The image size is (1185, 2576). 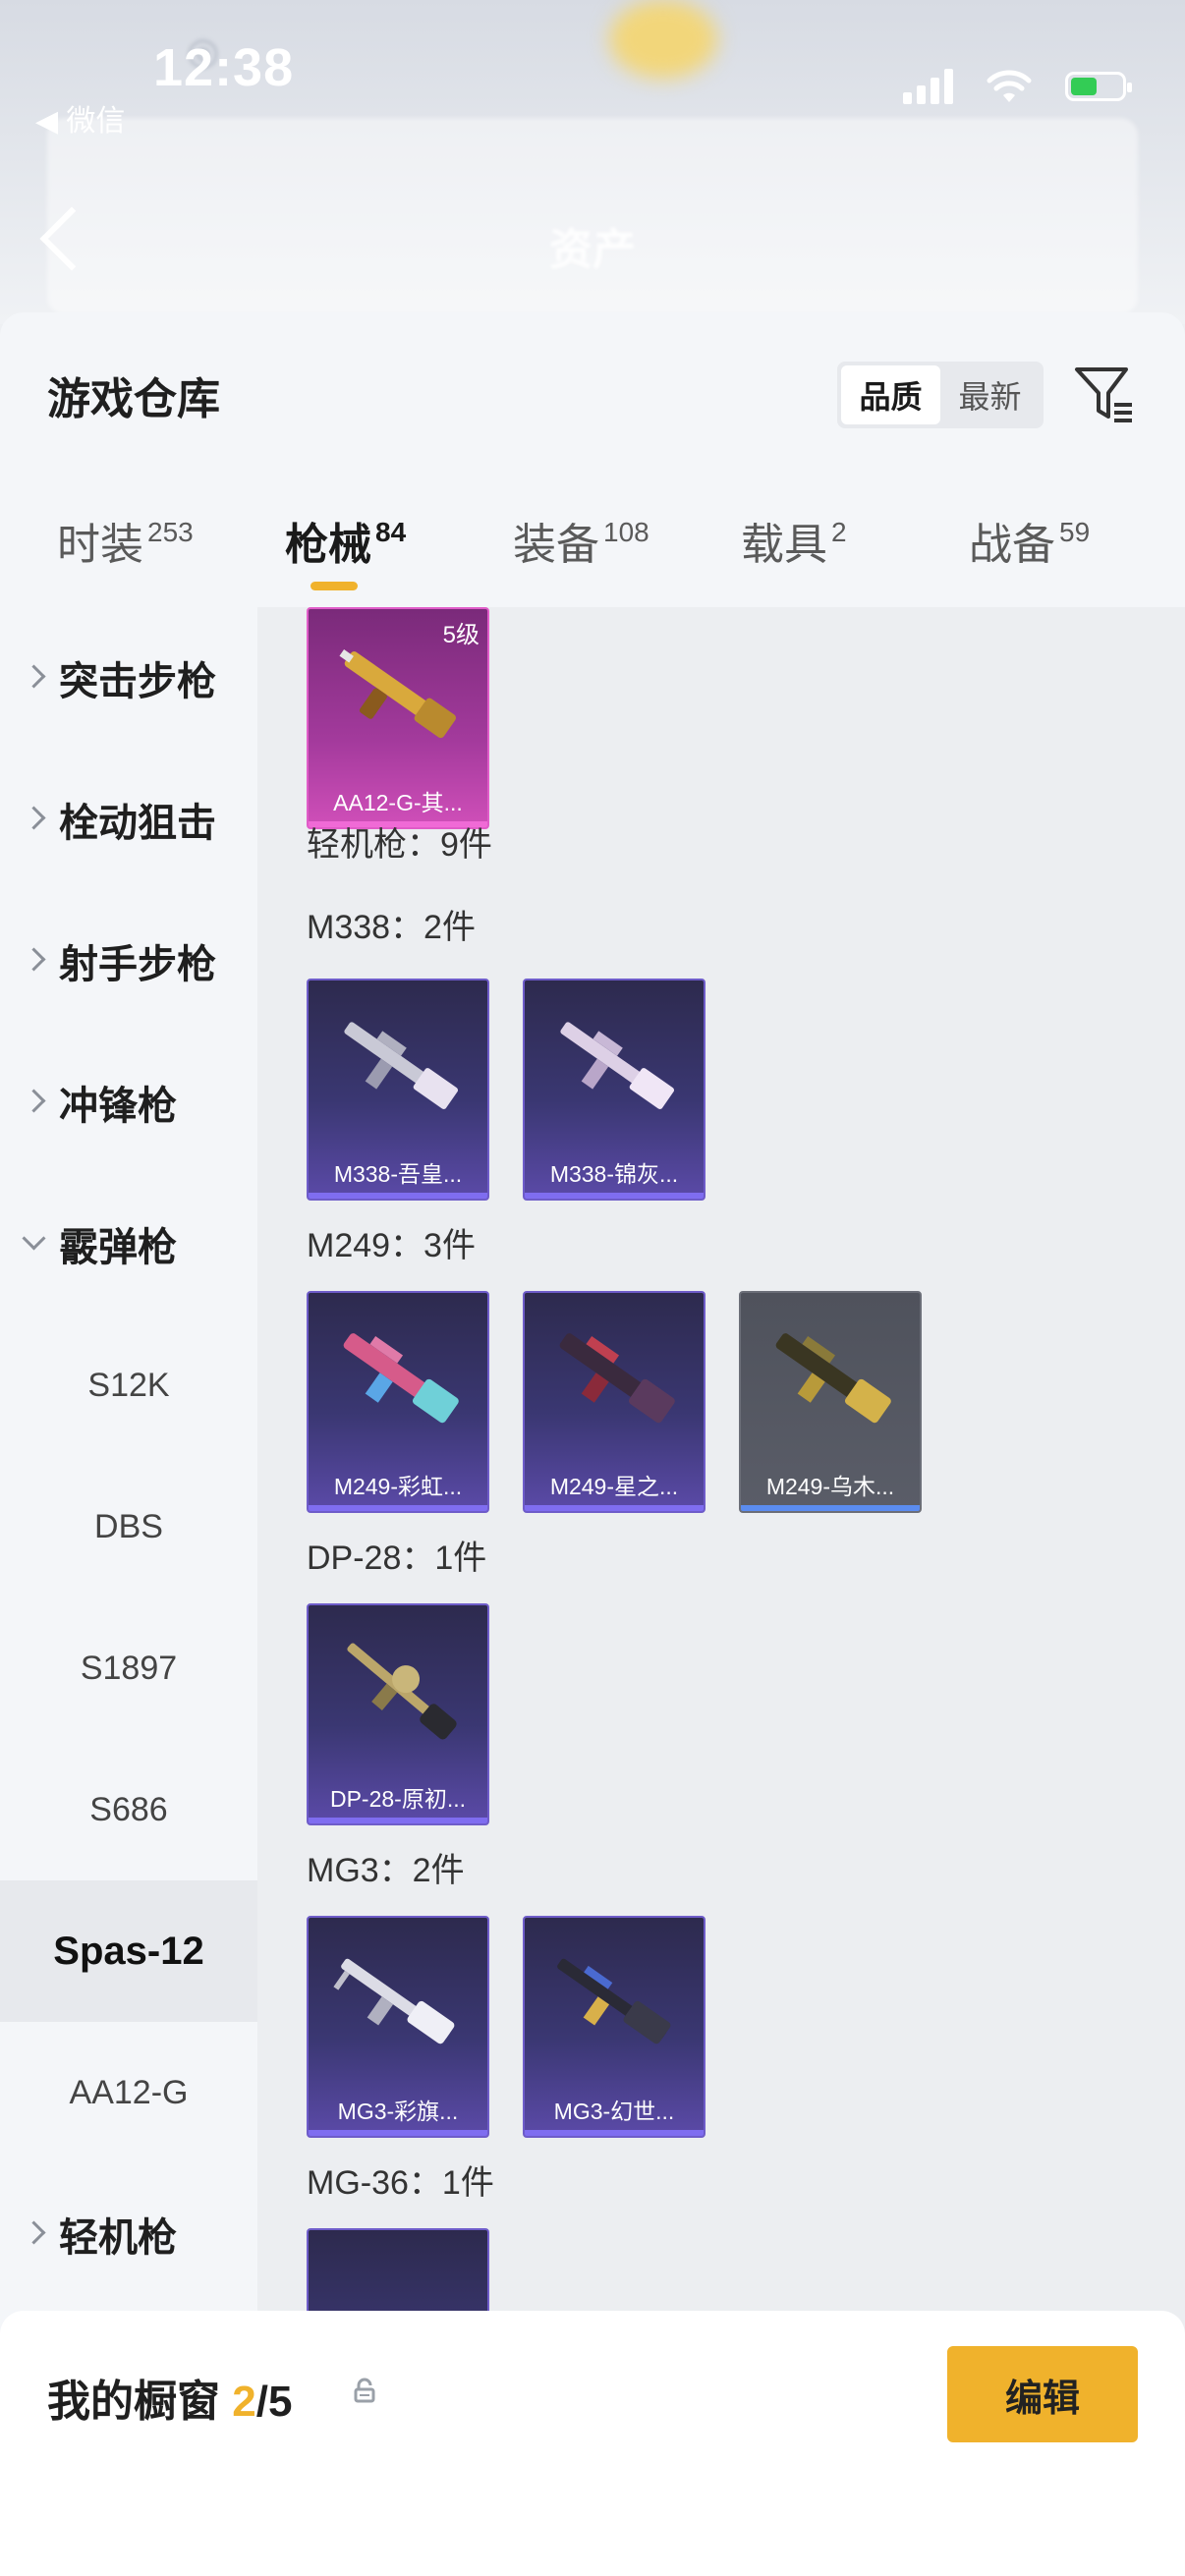 I want to click on nav-sub-s686: S686, so click(x=129, y=1809).